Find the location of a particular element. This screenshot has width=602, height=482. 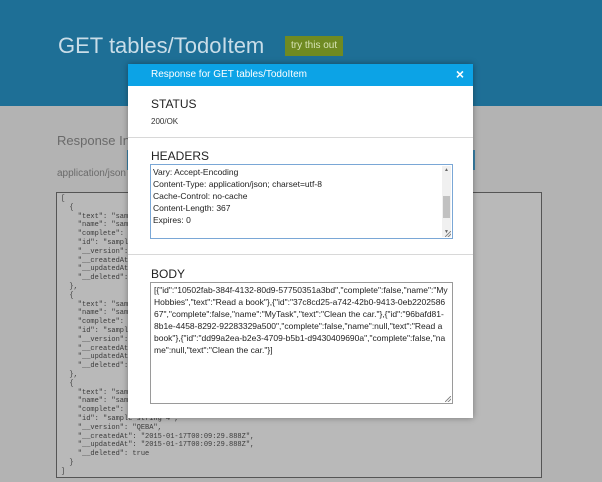

status-label: STATUS is located at coordinates (174, 104).